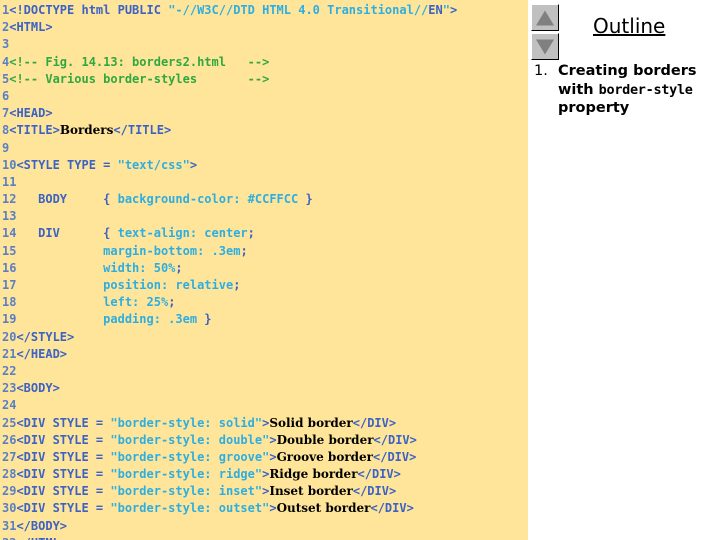  I want to click on code-token: width: 50%, so click(139, 267).